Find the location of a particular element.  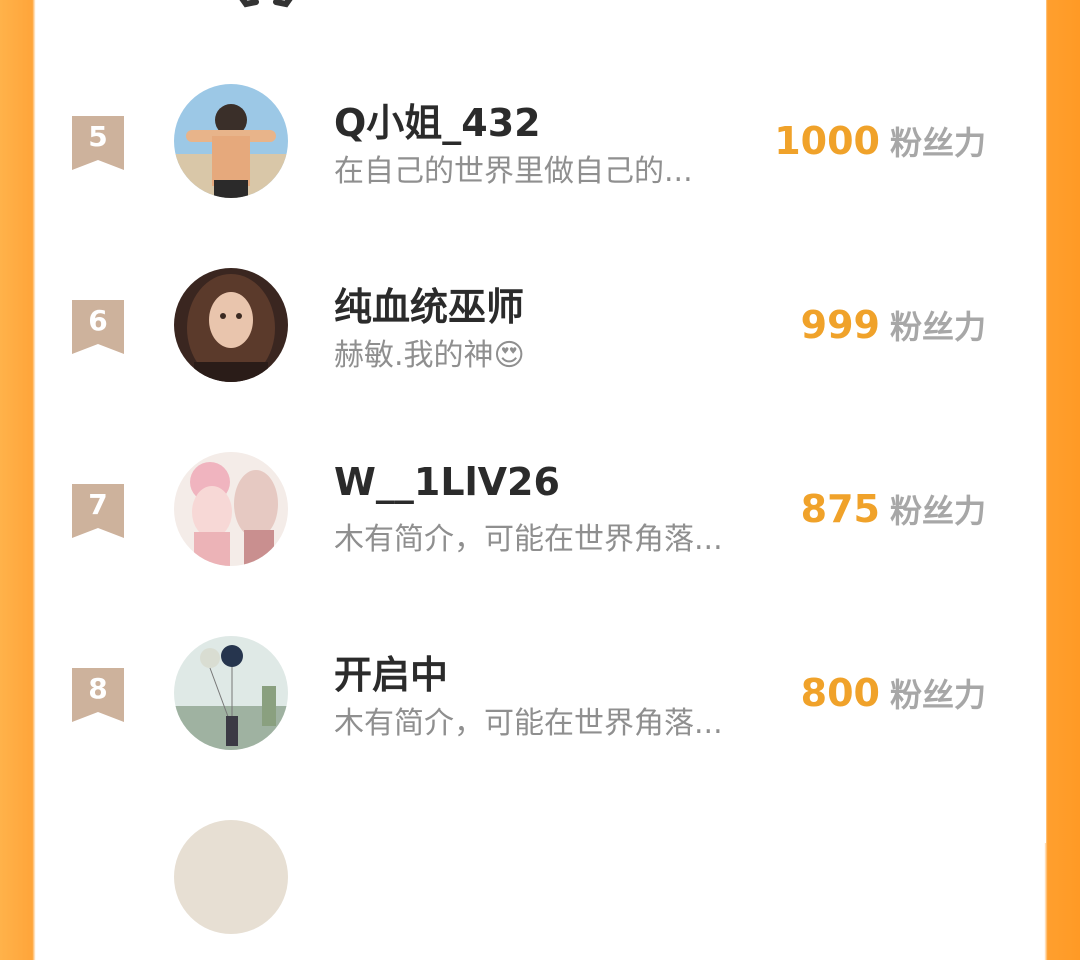

fan-score: 800 粉丝力 is located at coordinates (893, 693).